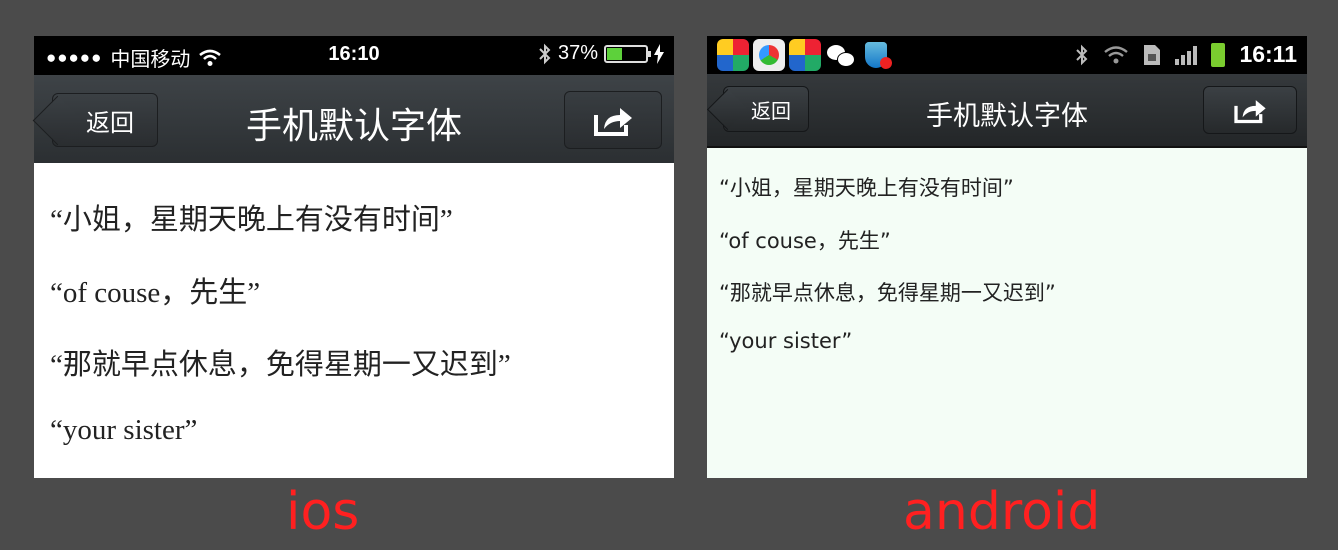 The height and width of the screenshot is (550, 1338). I want to click on ios-status-bar: ●●●●● 中国移动 16:10 37%, so click(354, 55).